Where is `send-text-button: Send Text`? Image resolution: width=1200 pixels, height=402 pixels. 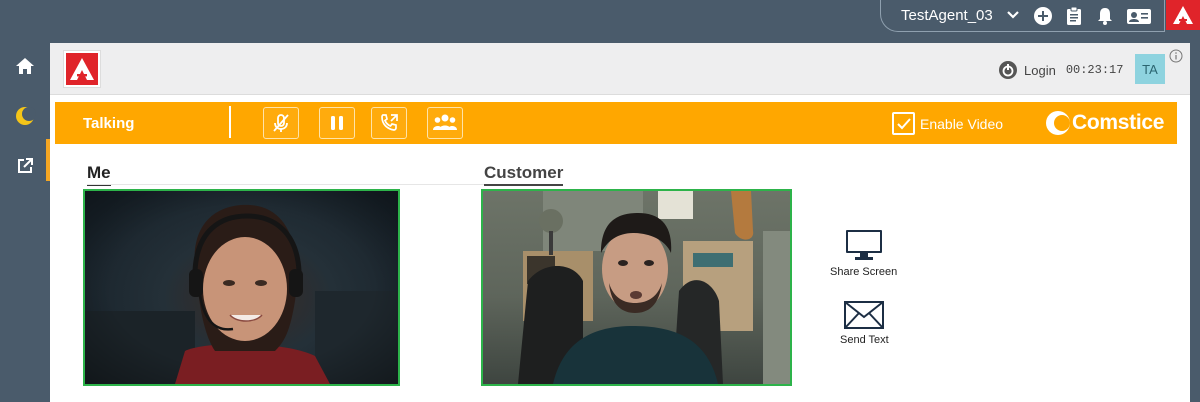
send-text-button: Send Text is located at coordinates (864, 323).